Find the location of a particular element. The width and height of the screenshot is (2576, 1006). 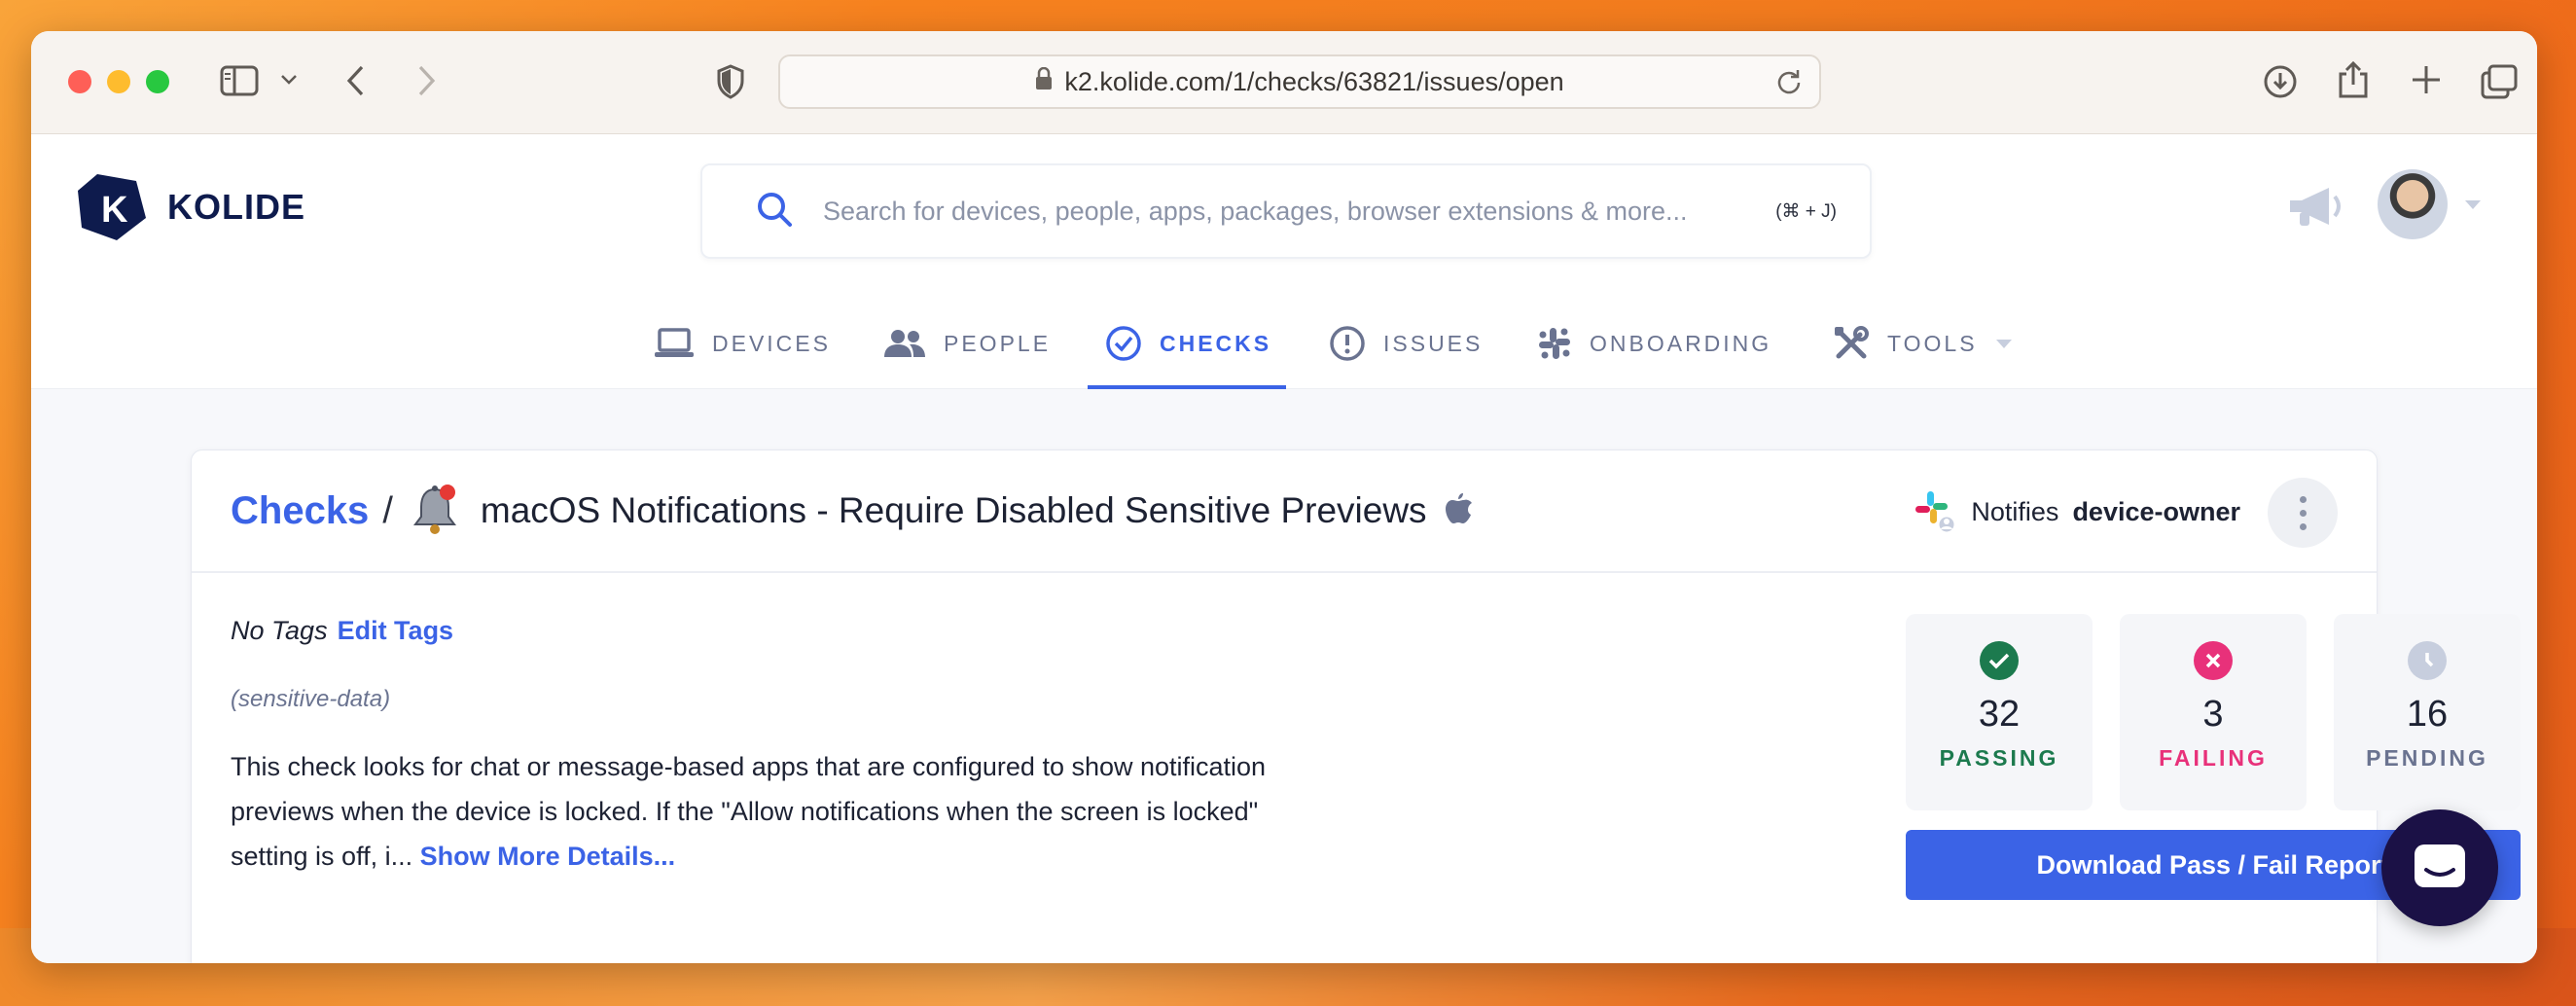

notifies-prefix: Notifies is located at coordinates (2015, 511).